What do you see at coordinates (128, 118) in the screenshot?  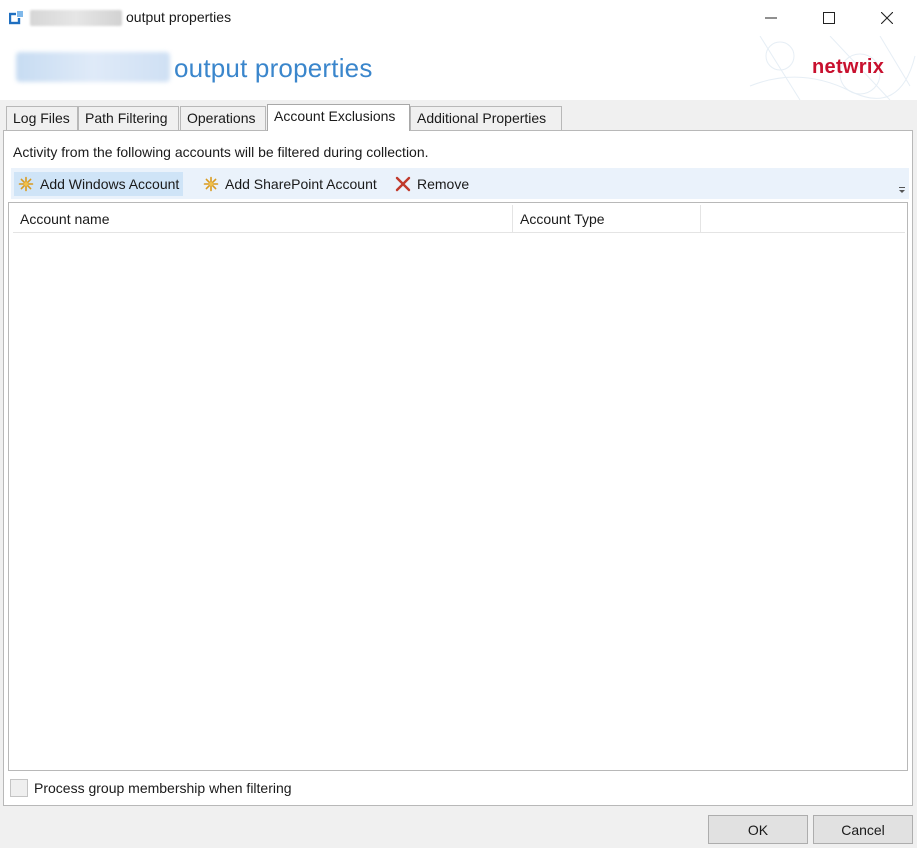 I see `tab-path-filtering: Path Filtering` at bounding box center [128, 118].